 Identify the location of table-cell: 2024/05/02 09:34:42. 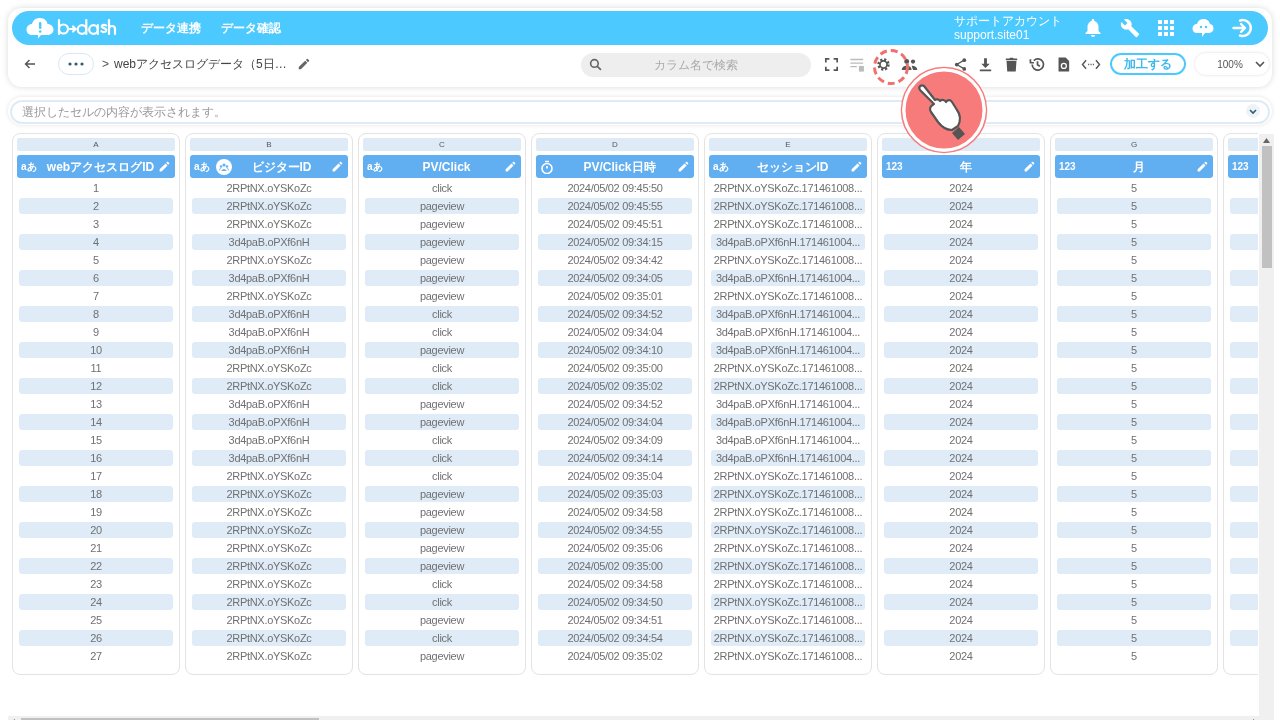
(615, 260).